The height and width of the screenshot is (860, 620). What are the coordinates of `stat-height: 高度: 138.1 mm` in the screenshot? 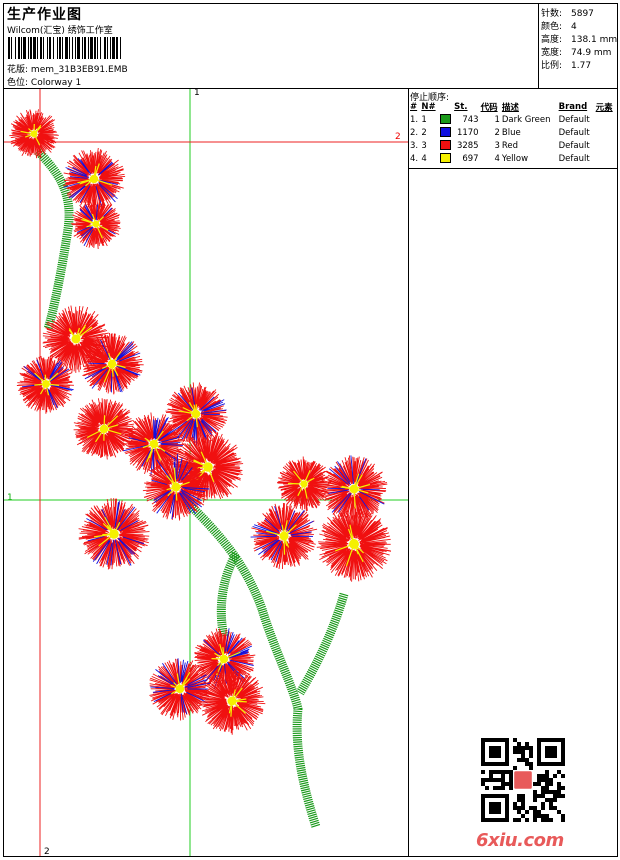 It's located at (579, 40).